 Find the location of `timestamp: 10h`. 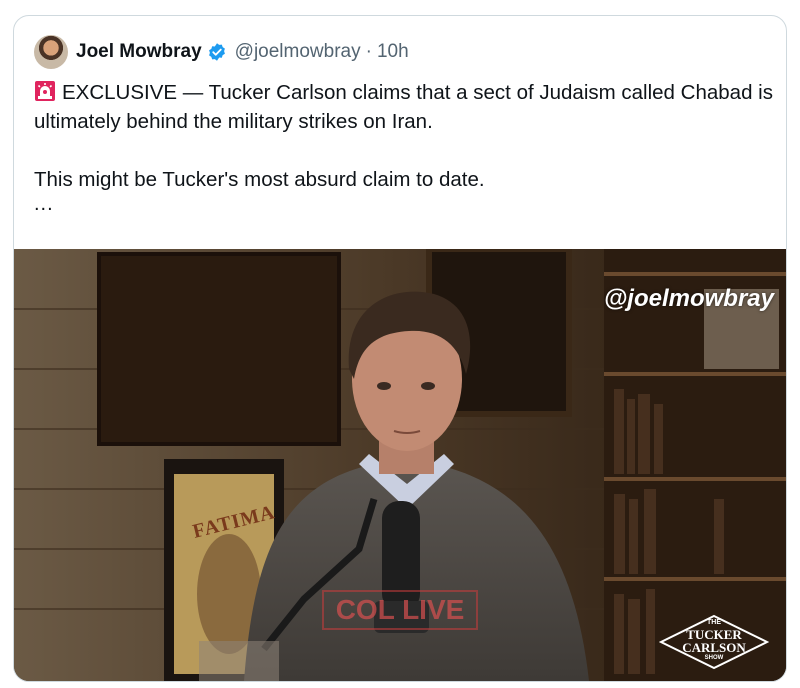

timestamp: 10h is located at coordinates (393, 52).